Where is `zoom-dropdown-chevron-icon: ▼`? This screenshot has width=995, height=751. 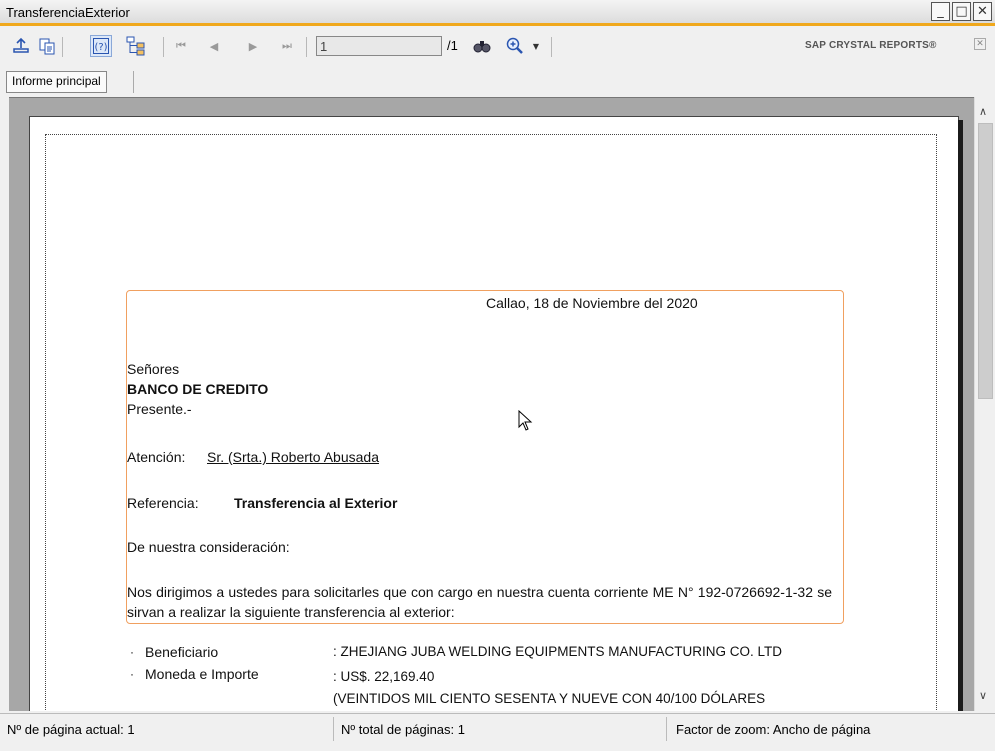
zoom-dropdown-chevron-icon: ▼ is located at coordinates (536, 46).